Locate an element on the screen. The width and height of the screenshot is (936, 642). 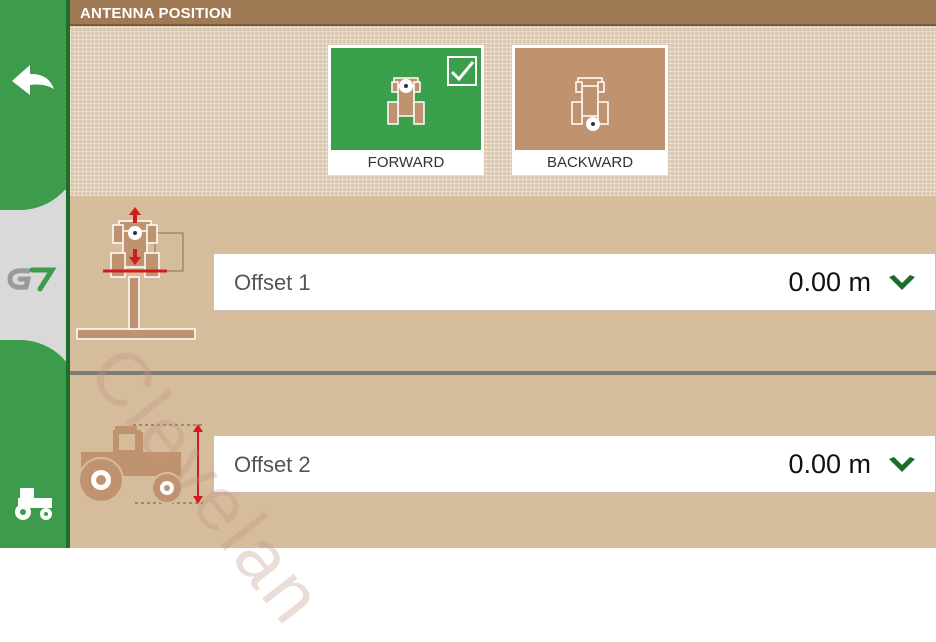
checkmark-icon is located at coordinates (462, 71).